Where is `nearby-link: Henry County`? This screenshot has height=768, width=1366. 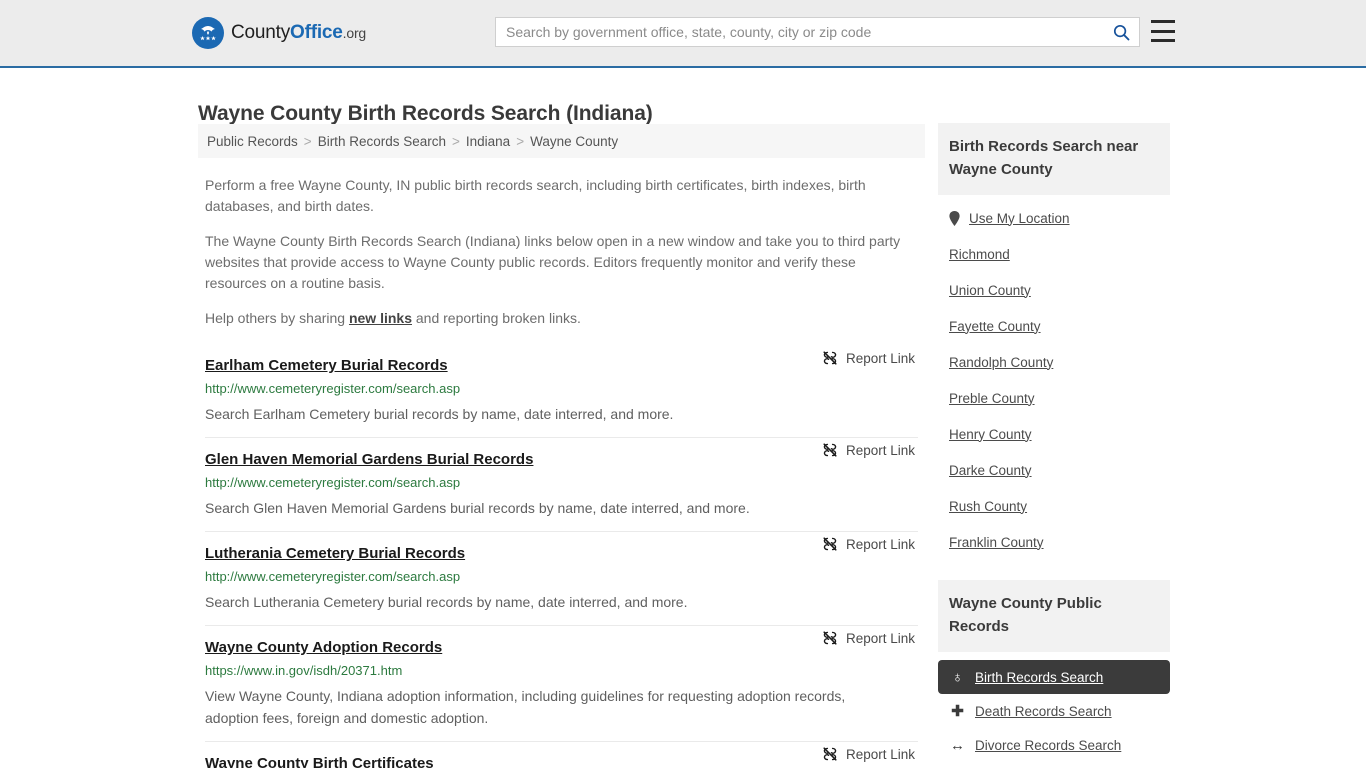
nearby-link: Henry County is located at coordinates (990, 434).